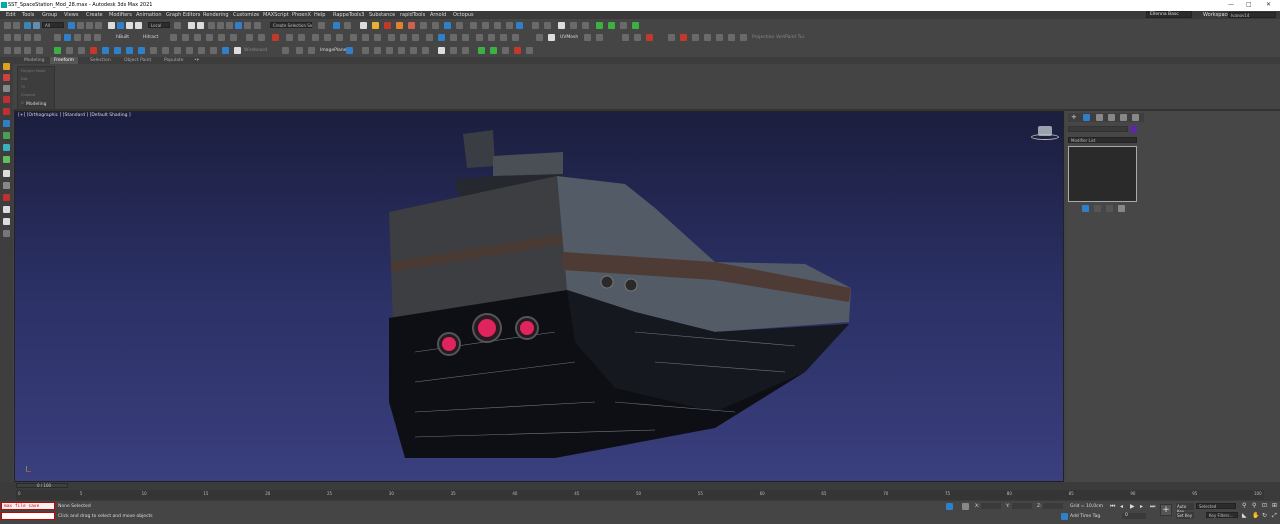 This screenshot has height=524, width=1280. Describe the element at coordinates (311, 50) in the screenshot. I see `tool-row3-w-icon` at that location.